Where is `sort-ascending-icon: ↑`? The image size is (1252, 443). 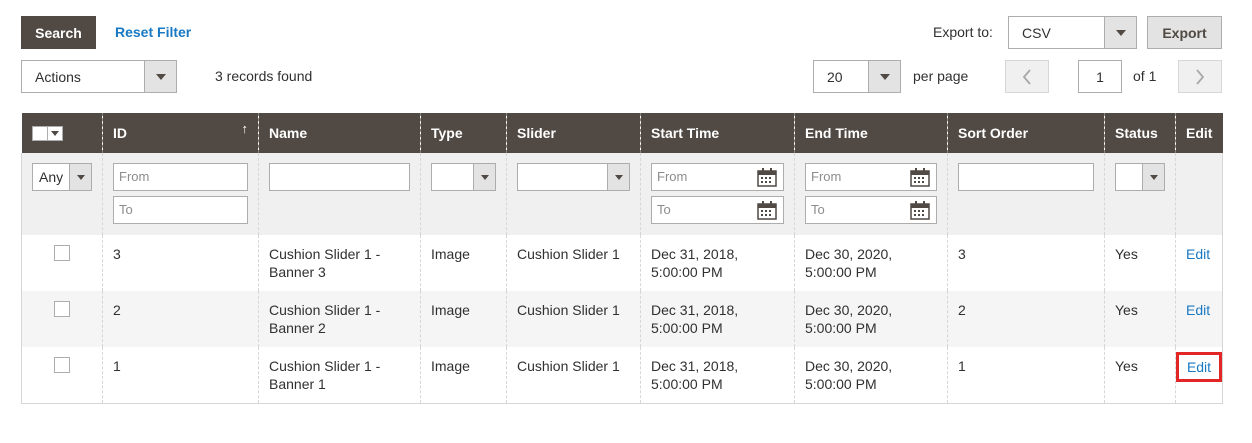
sort-ascending-icon: ↑ is located at coordinates (245, 128).